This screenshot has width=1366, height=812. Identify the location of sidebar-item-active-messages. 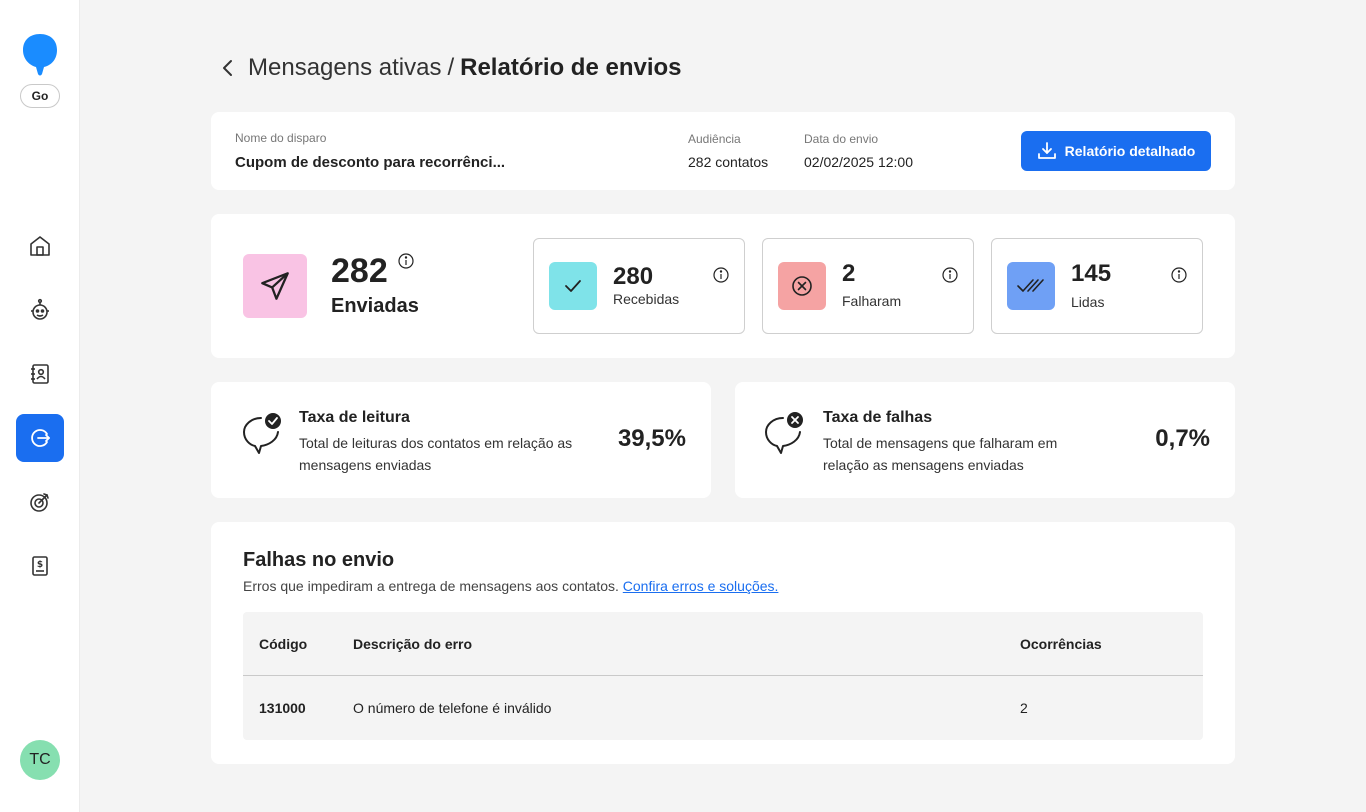
(40, 438).